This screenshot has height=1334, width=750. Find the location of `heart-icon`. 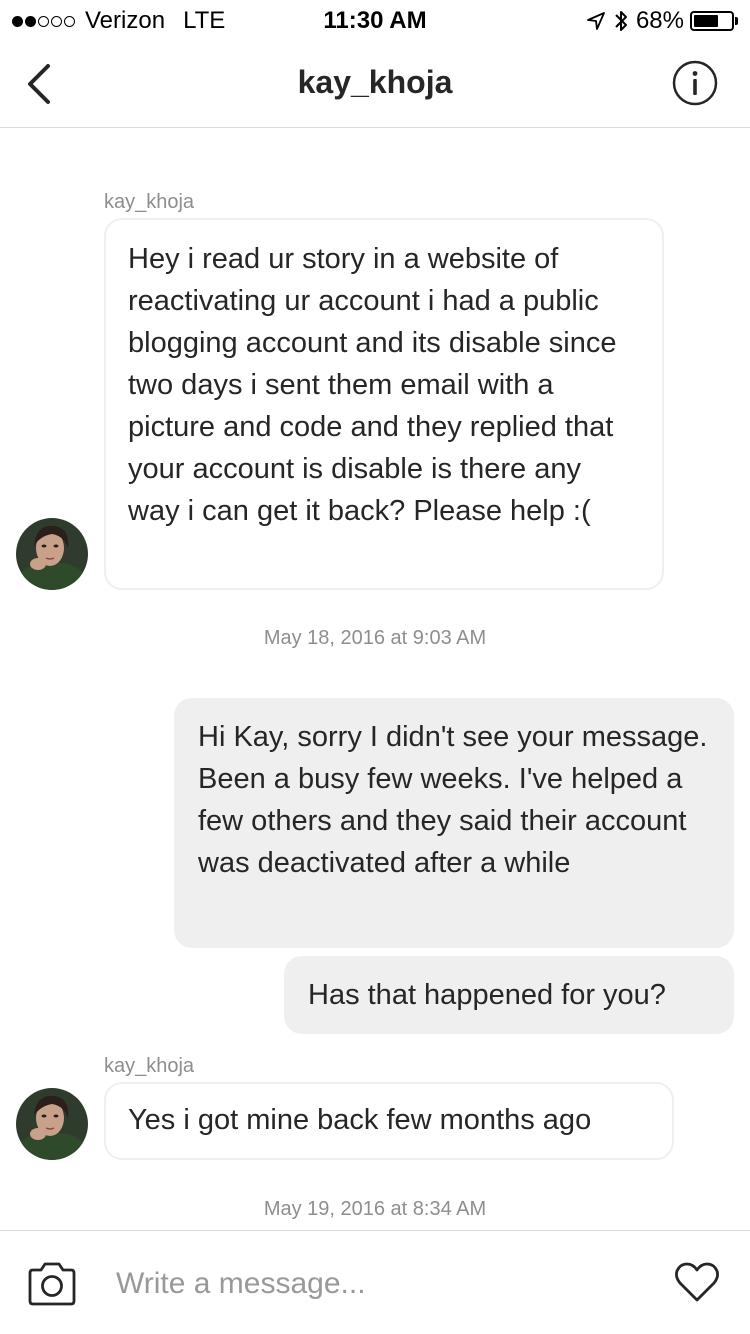

heart-icon is located at coordinates (697, 1282).